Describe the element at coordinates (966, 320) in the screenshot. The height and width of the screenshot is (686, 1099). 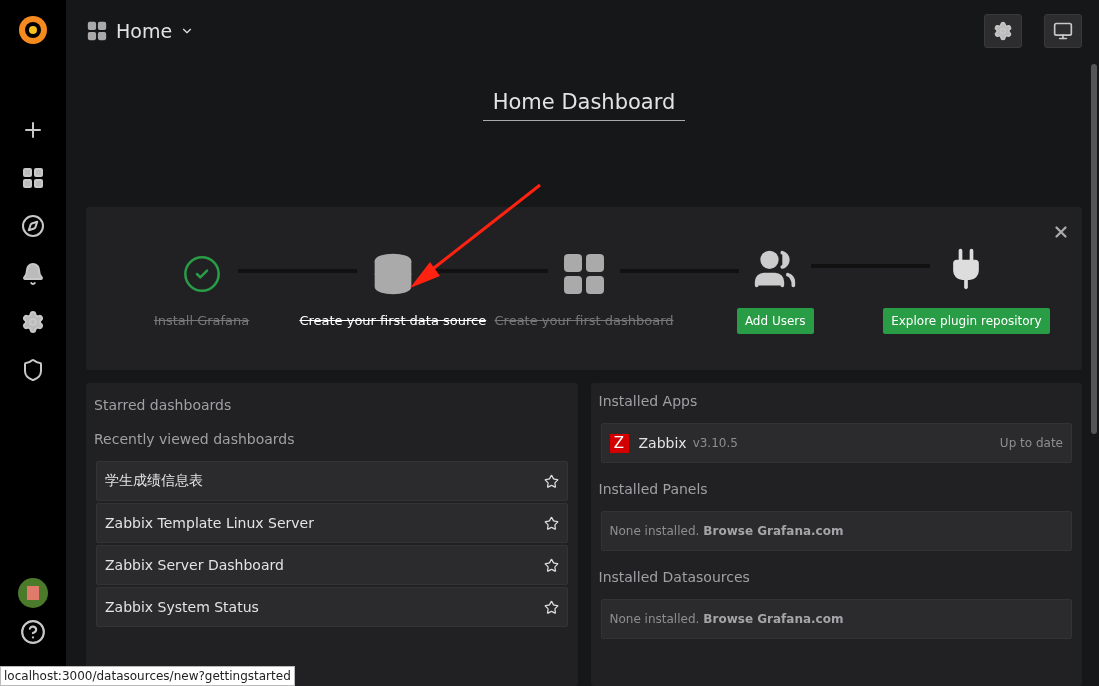
I see `step-button: Explore plugin repository` at that location.